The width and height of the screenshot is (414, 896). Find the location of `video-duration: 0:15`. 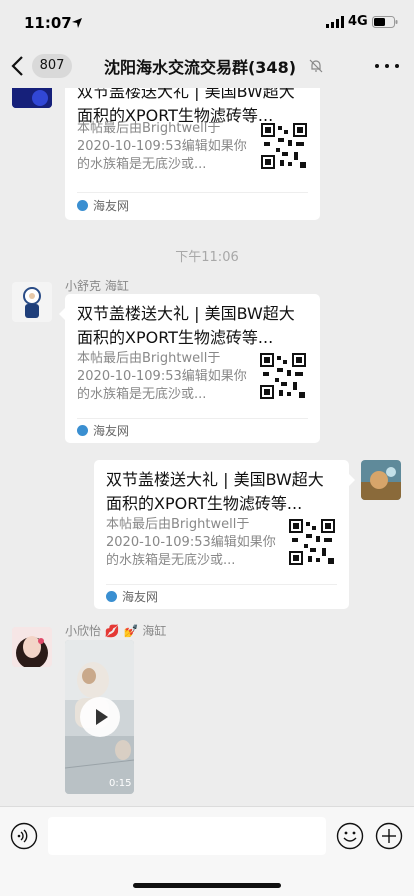

video-duration: 0:15 is located at coordinates (120, 783).